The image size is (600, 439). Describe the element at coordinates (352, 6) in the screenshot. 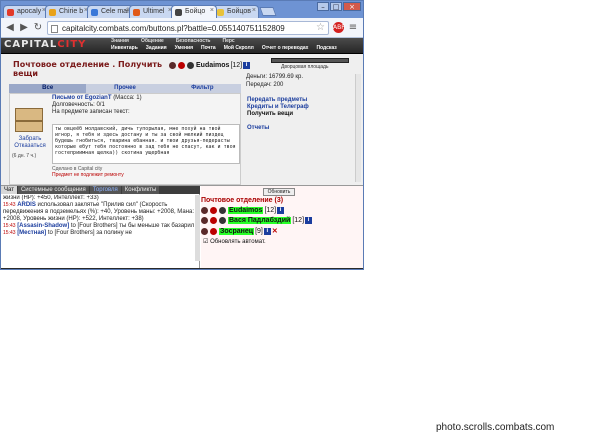

I see `close-icon: ×` at that location.